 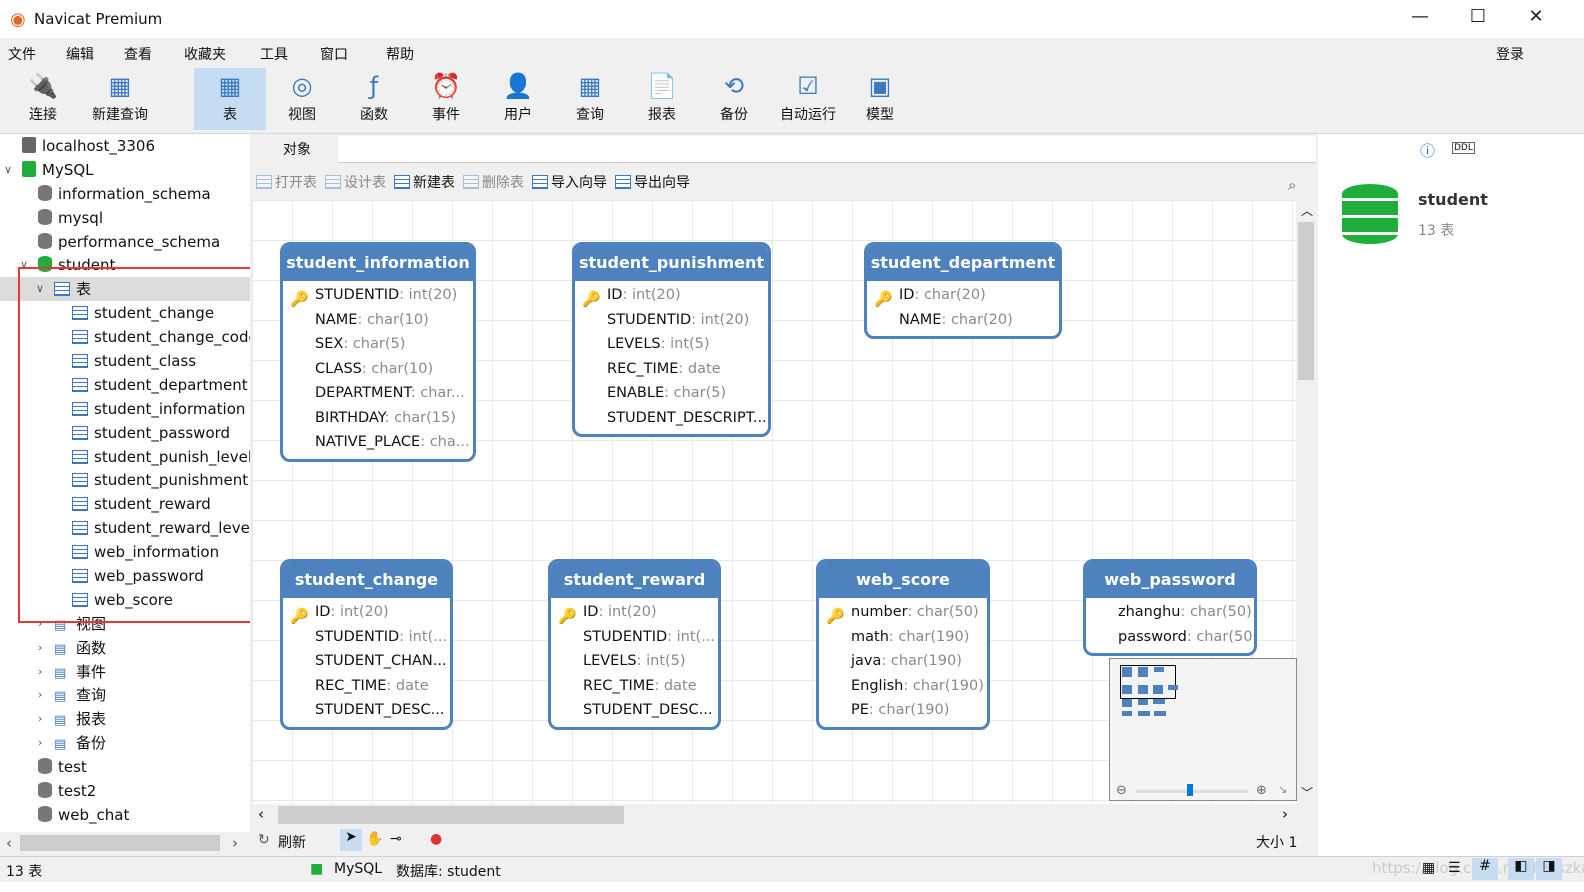 I want to click on chevron-down-icon: ∨, so click(x=8, y=170).